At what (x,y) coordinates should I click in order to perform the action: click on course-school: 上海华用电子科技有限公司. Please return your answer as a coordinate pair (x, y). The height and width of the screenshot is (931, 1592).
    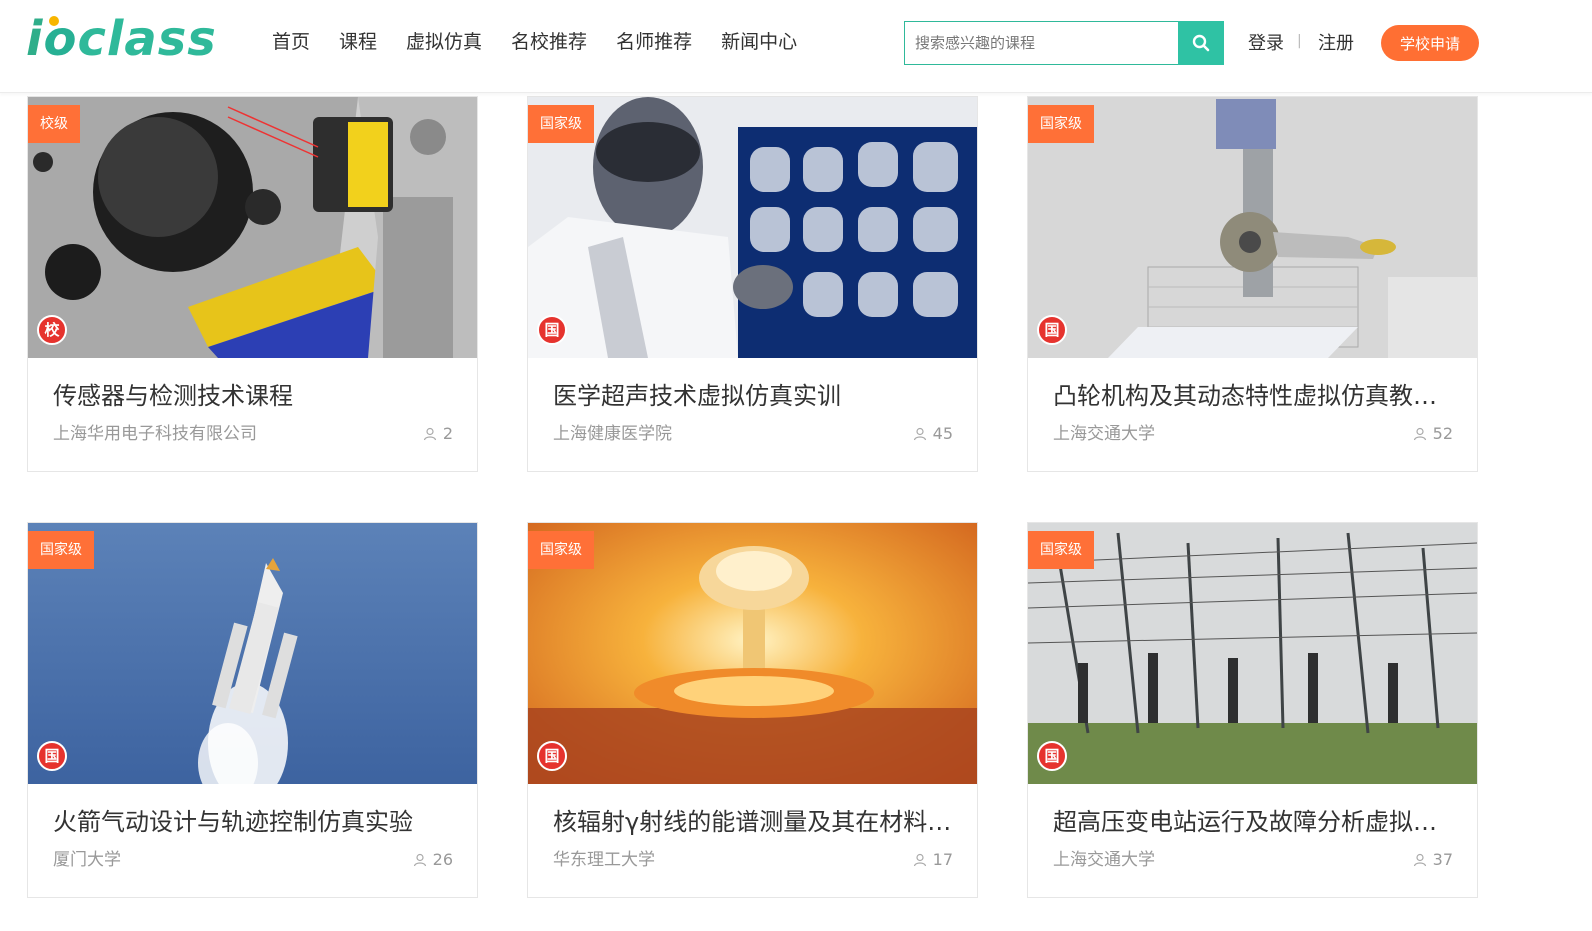
    Looking at the image, I should click on (155, 434).